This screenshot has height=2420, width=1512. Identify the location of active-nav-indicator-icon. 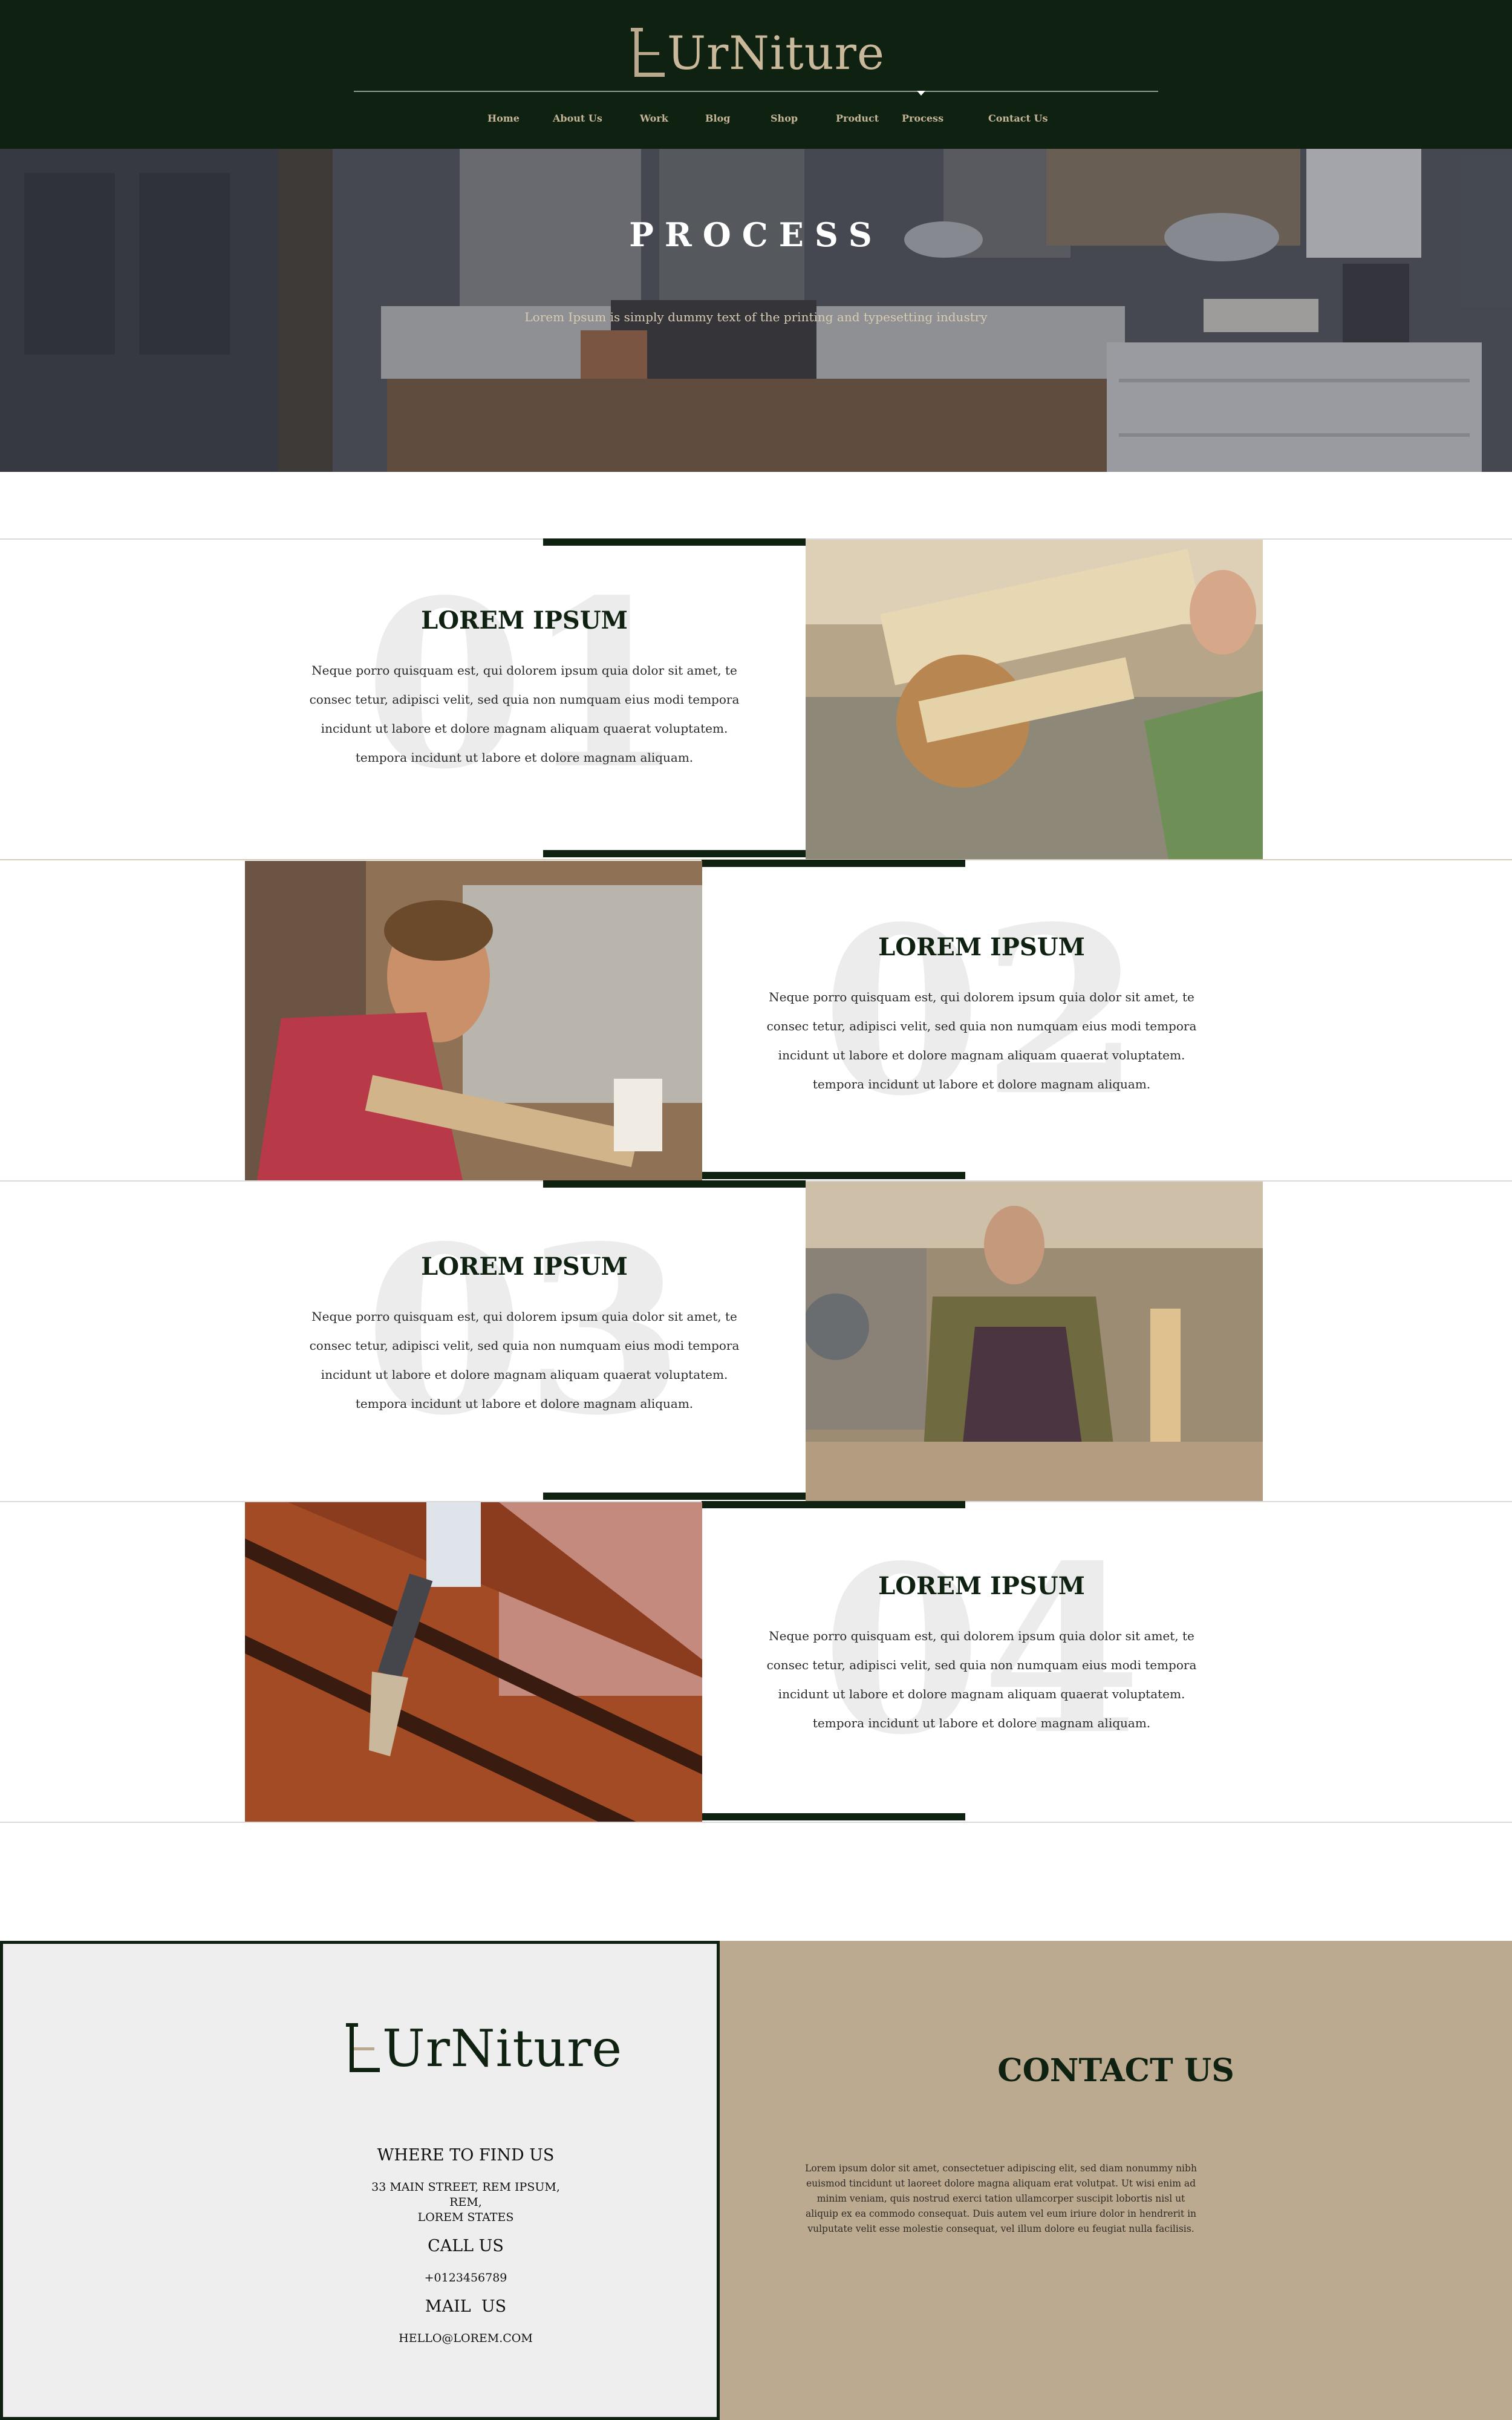
(921, 93).